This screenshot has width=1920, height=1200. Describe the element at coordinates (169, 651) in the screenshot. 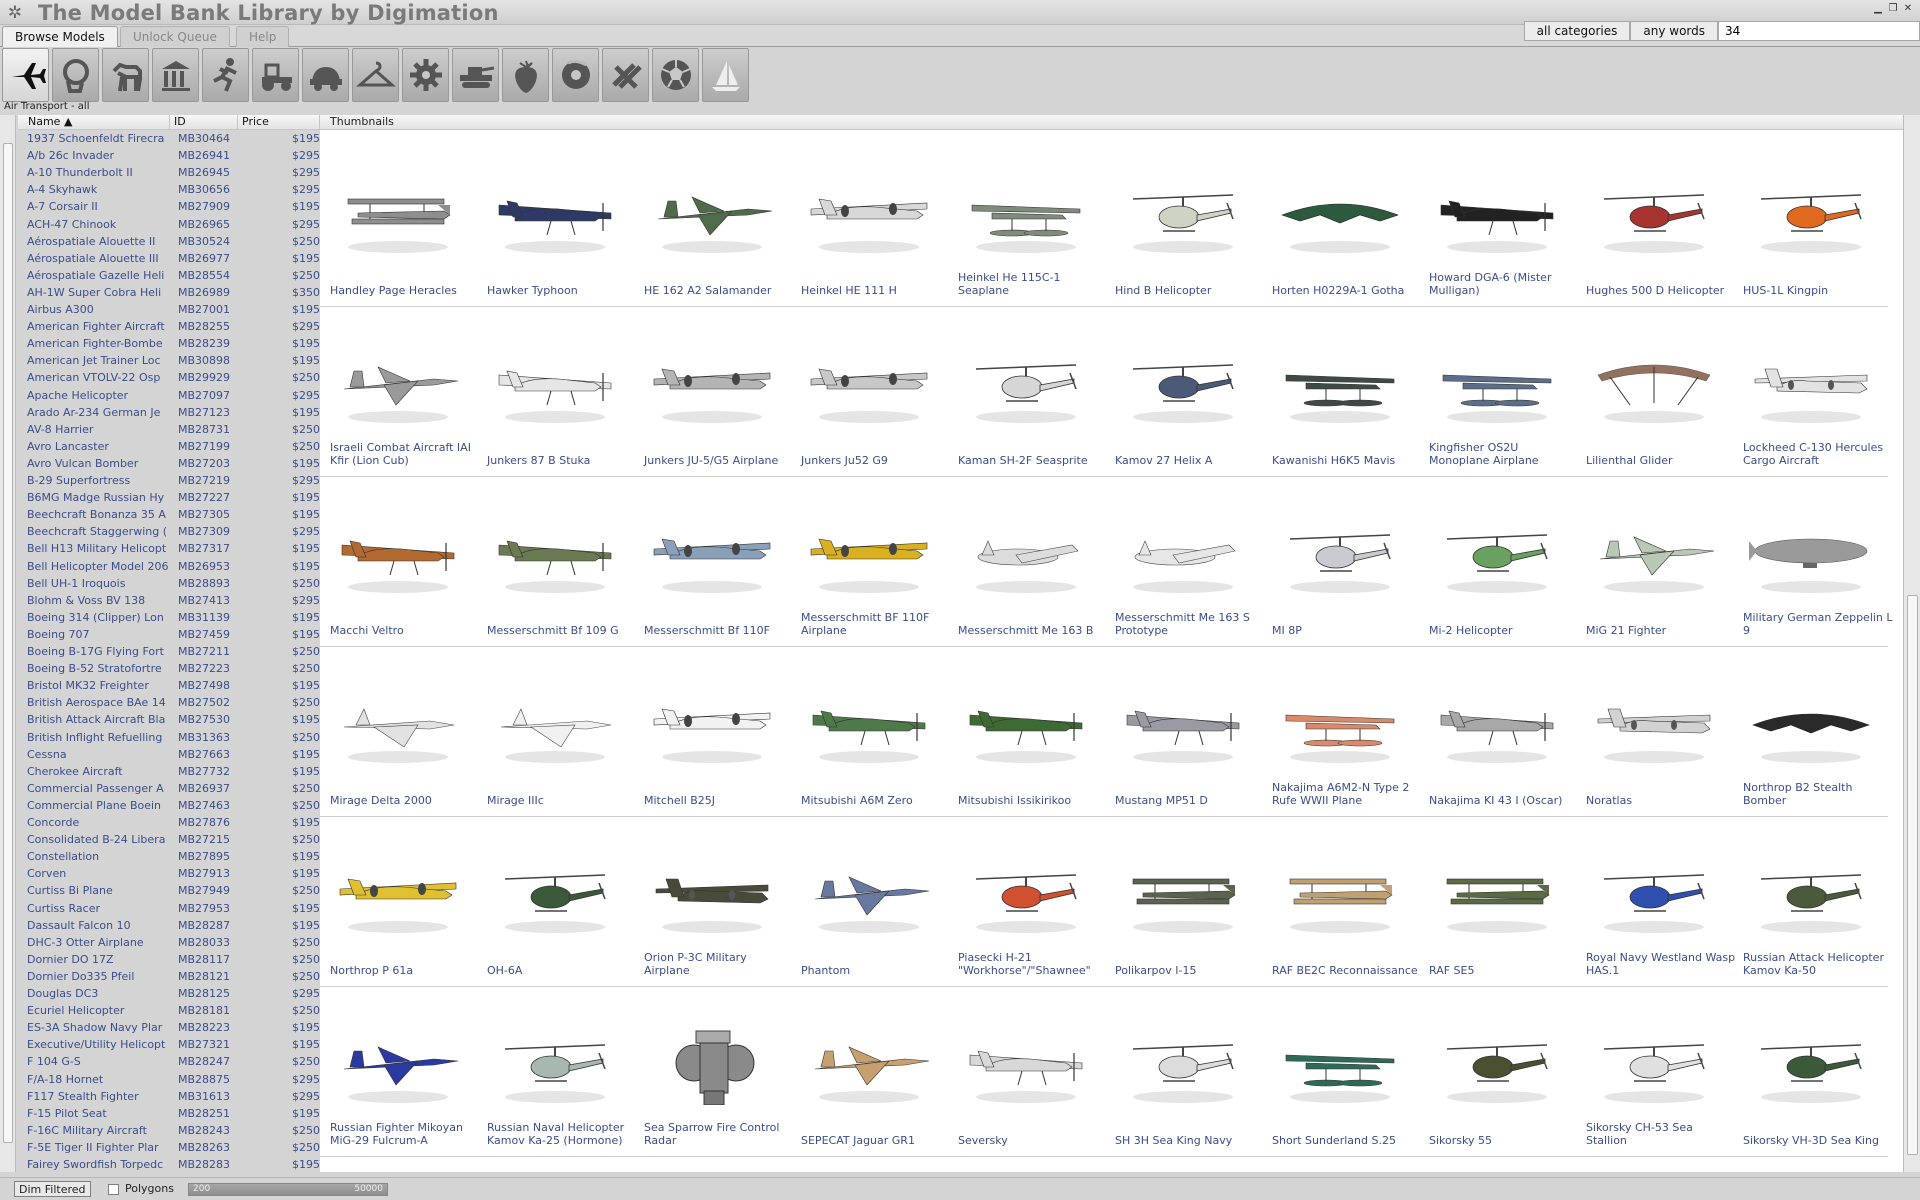

I see `list-row: Boeing B-17G Flying Fort MB27211 $250` at that location.